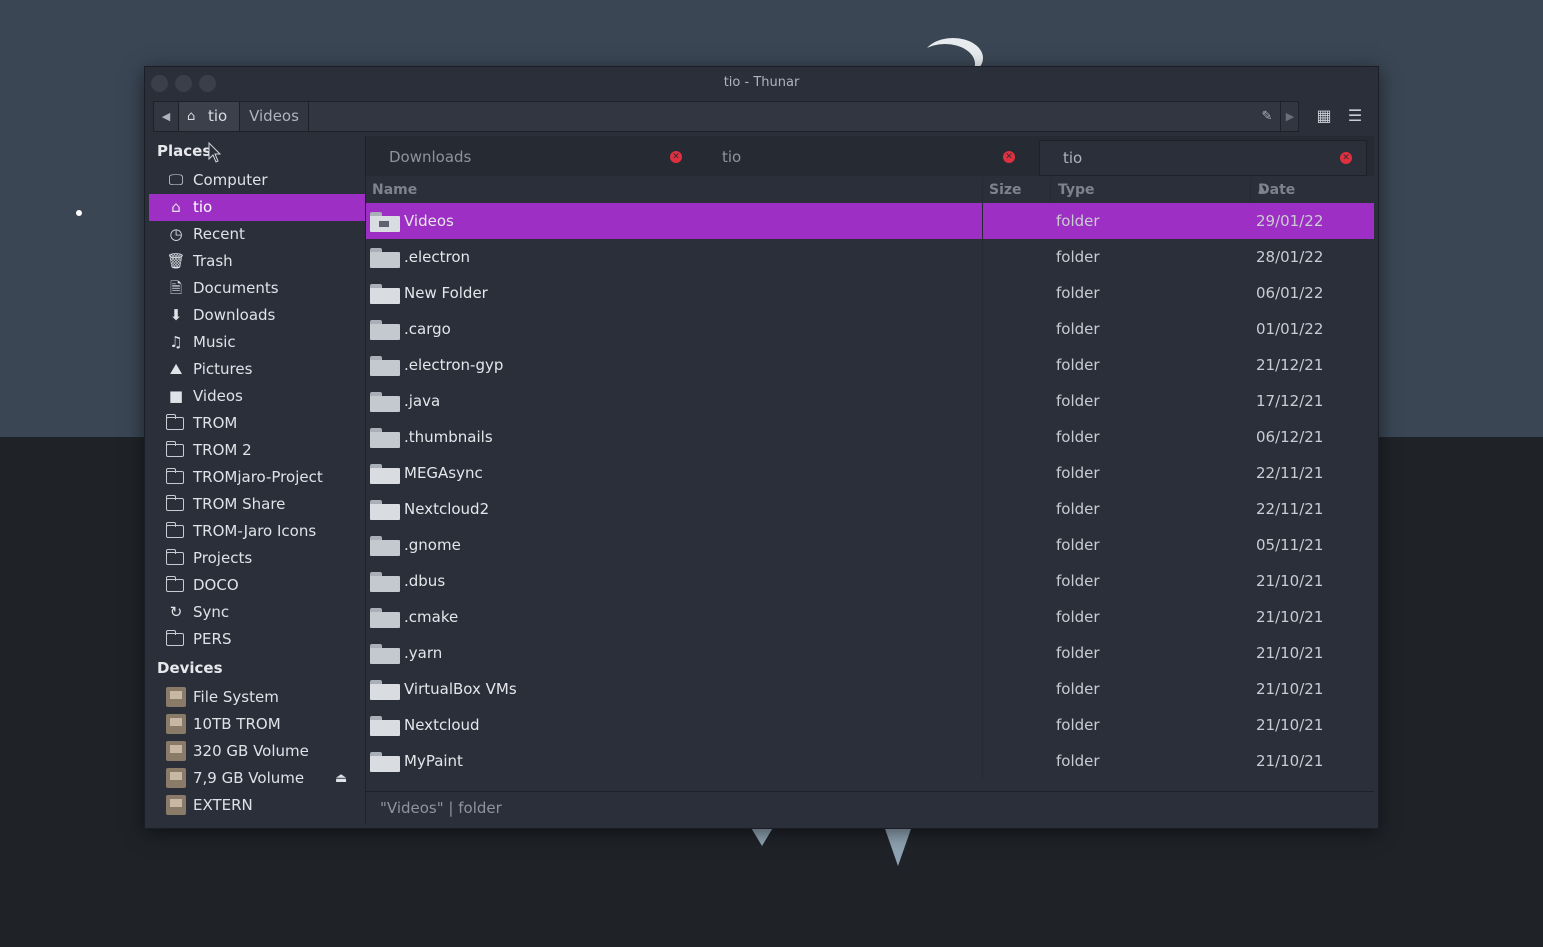  Describe the element at coordinates (274, 116) in the screenshot. I see `breadcrumb-current: Videos` at that location.